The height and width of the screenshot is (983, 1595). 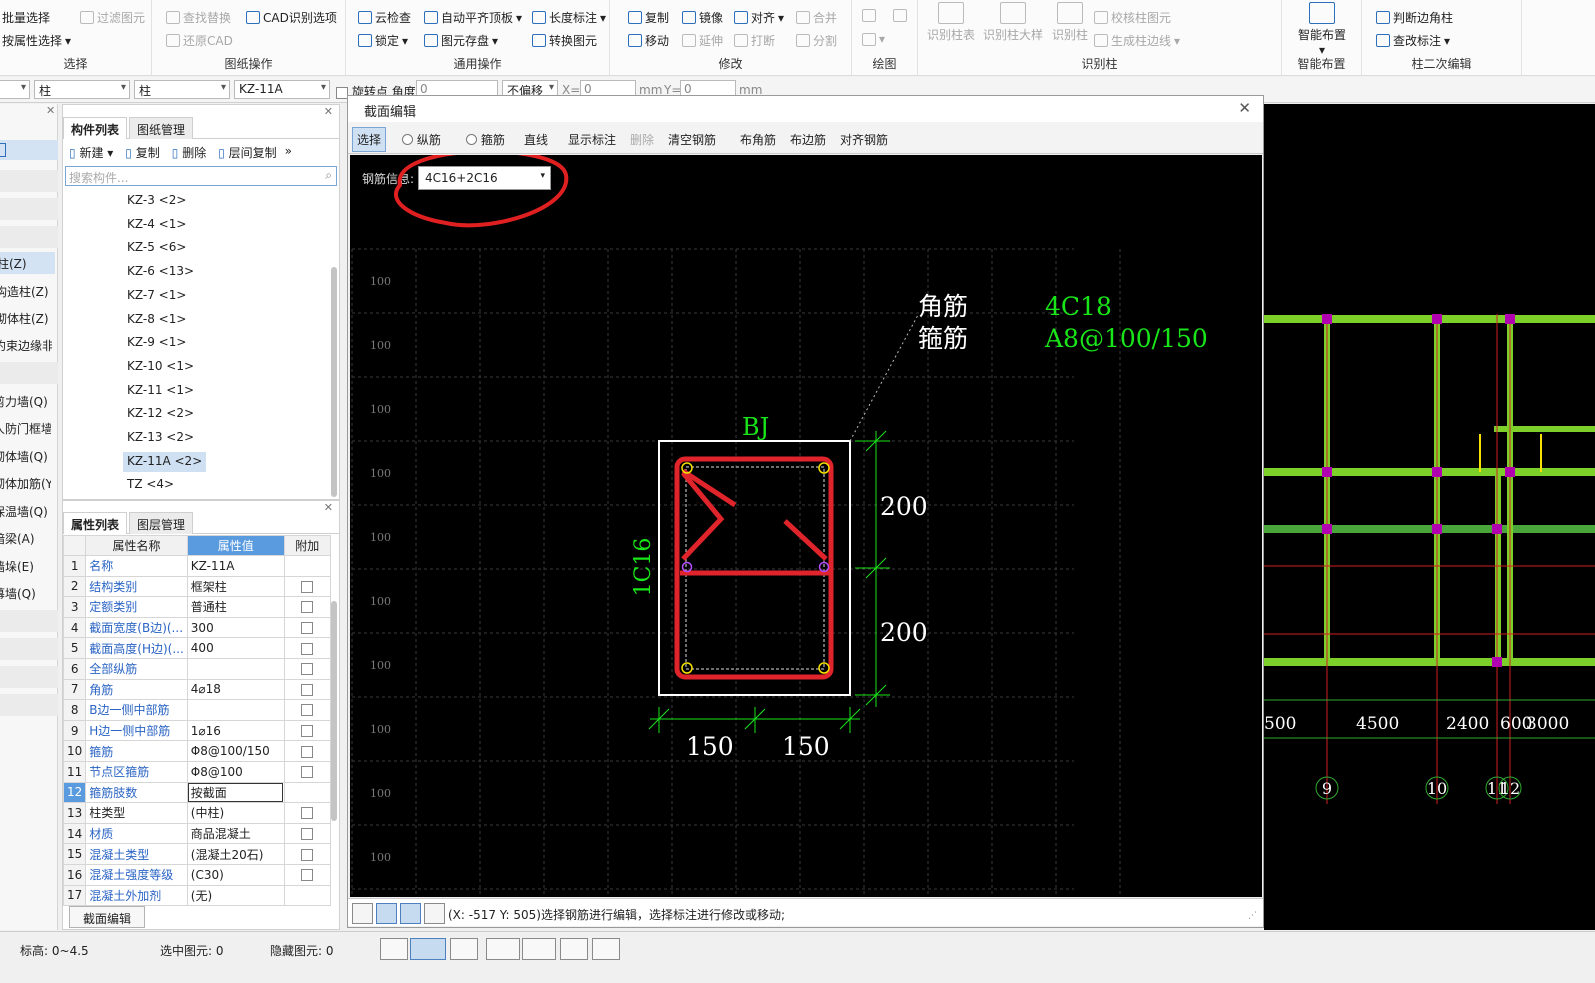 What do you see at coordinates (1244, 108) in the screenshot?
I see `close-icon: ✕` at bounding box center [1244, 108].